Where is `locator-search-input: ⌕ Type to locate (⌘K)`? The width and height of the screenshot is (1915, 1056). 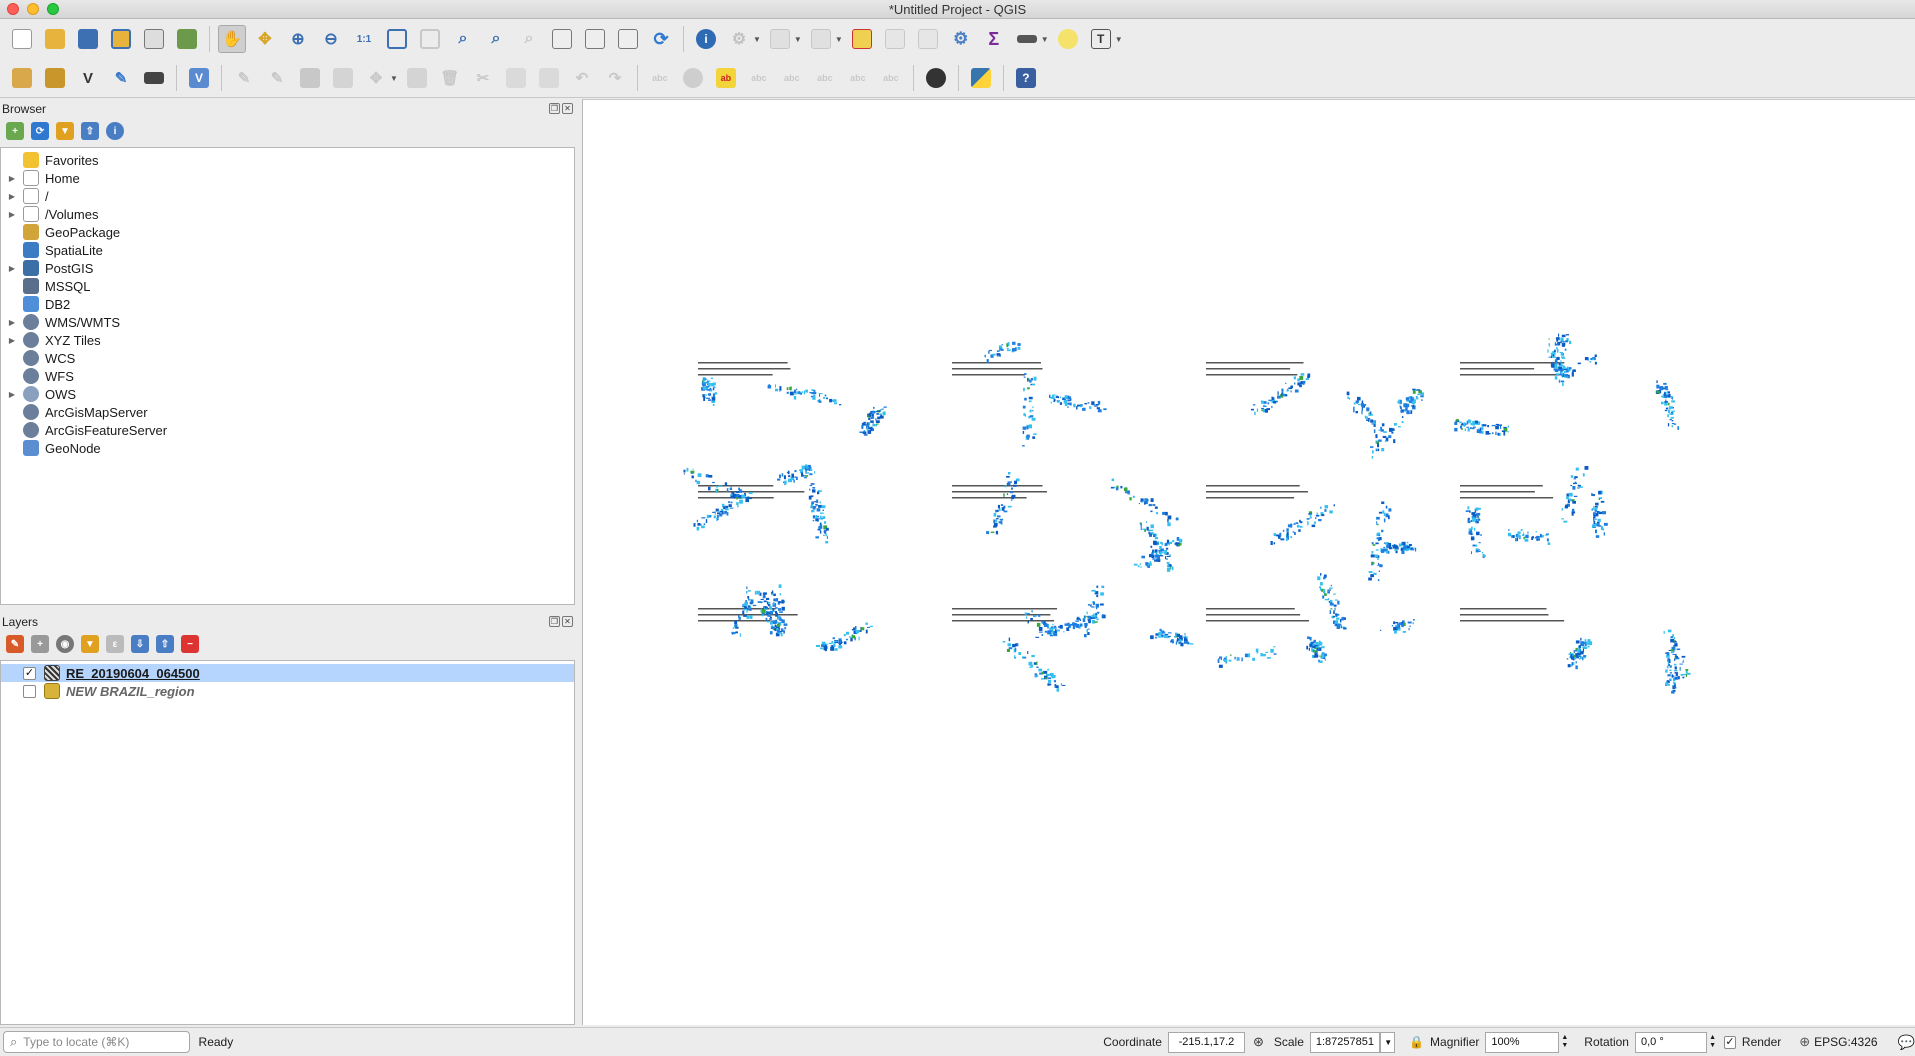 locator-search-input: ⌕ Type to locate (⌘K) is located at coordinates (96, 1042).